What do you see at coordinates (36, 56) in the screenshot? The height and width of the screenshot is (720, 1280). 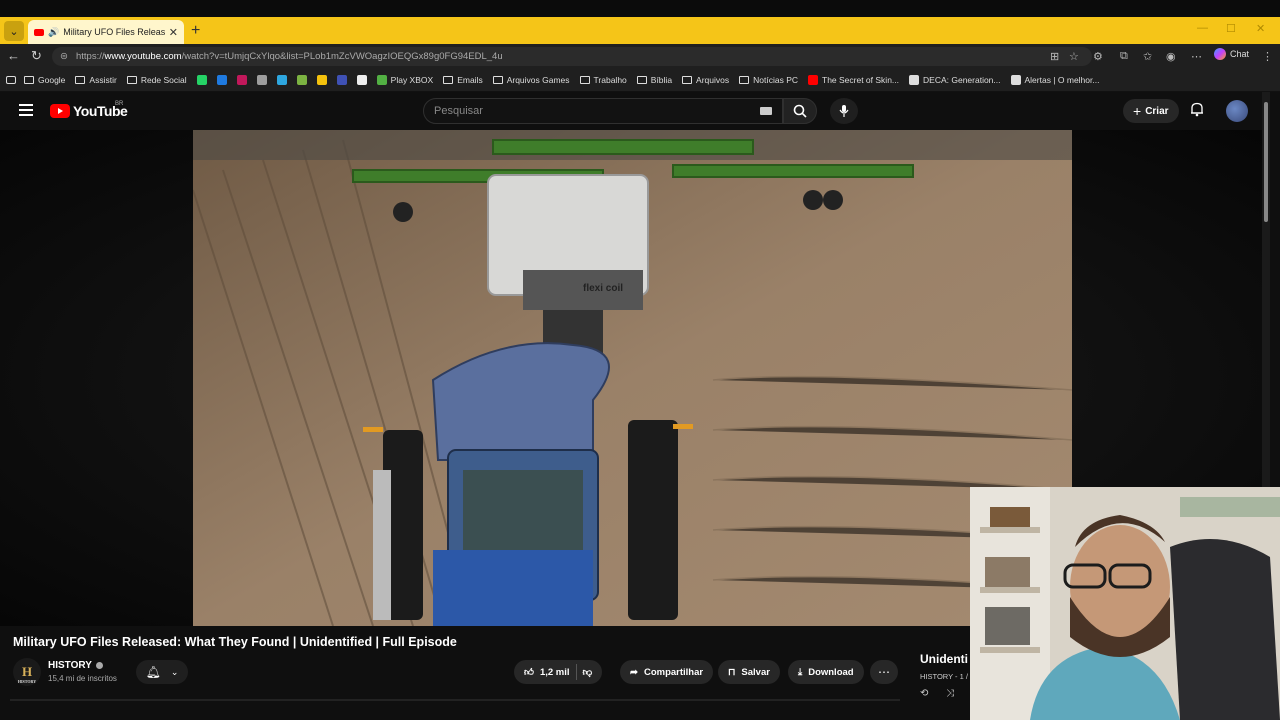 I see `reload-icon: ↻` at bounding box center [36, 56].